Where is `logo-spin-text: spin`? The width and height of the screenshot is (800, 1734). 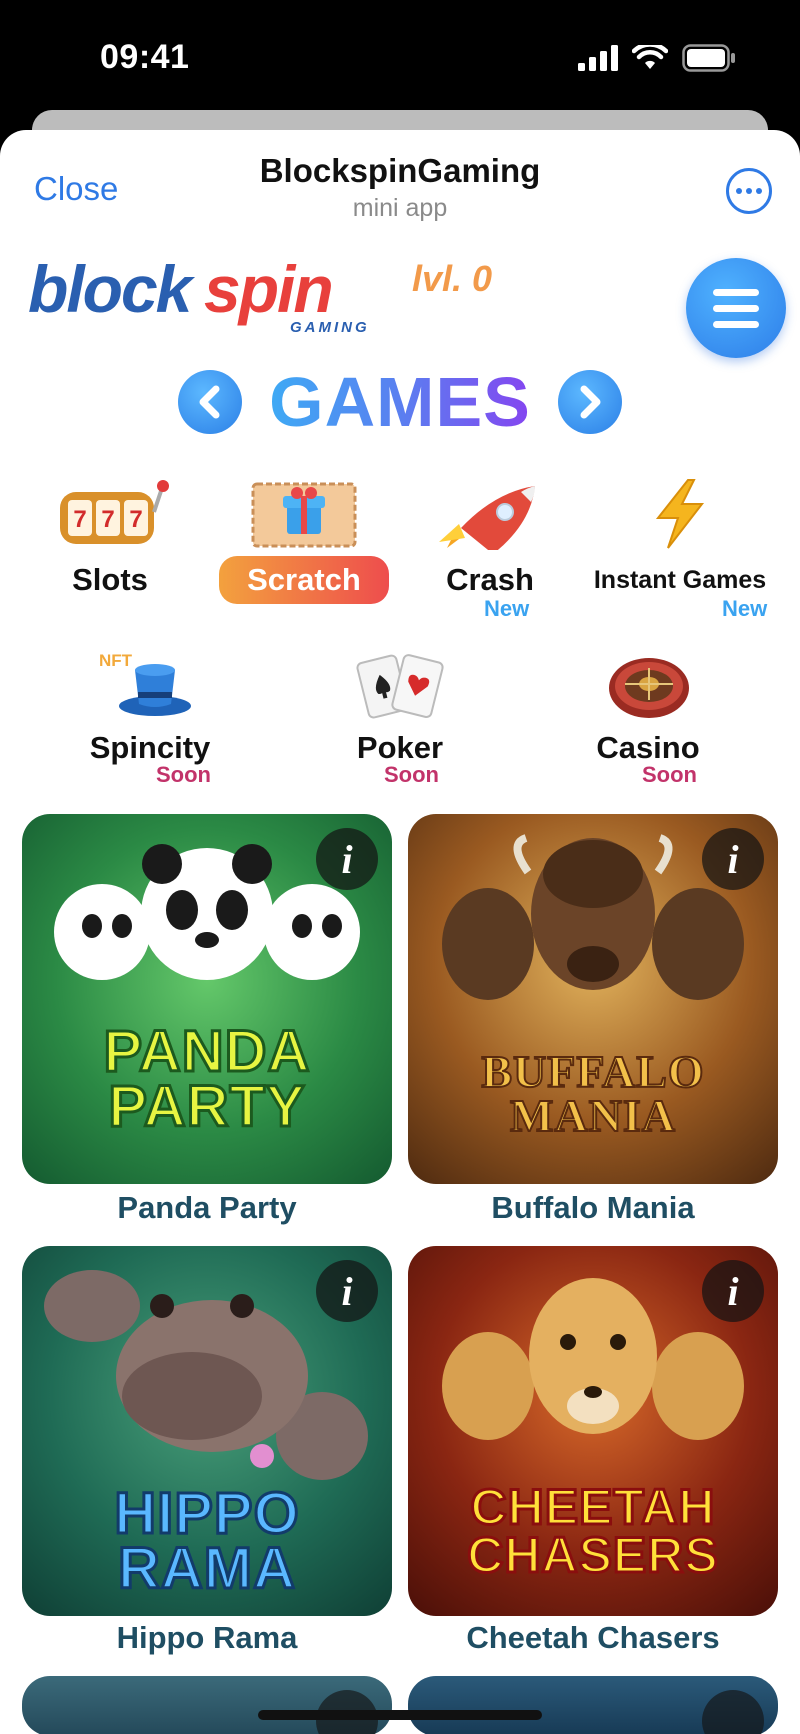
logo-spin-text: spin is located at coordinates (268, 293).